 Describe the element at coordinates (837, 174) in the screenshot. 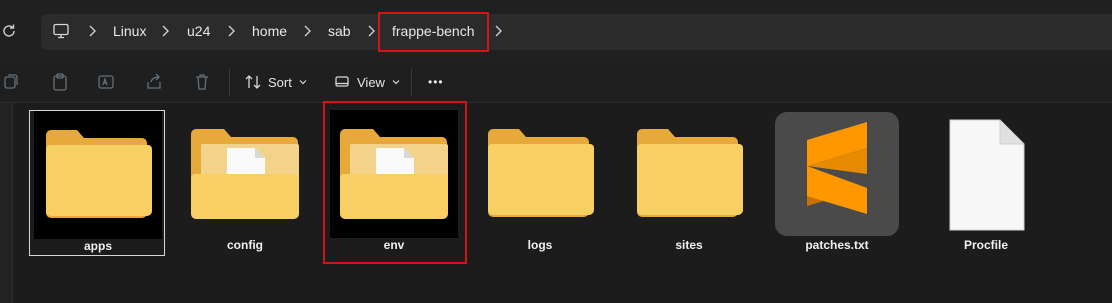

I see `sublime-text-icon` at that location.